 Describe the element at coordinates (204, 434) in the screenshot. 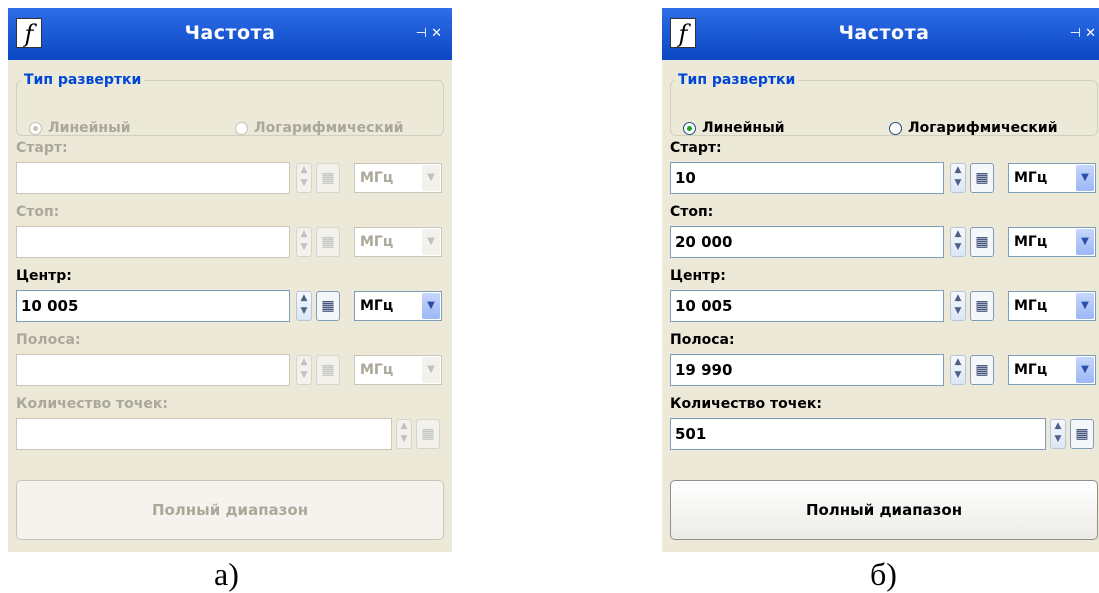

I see `points-input` at that location.